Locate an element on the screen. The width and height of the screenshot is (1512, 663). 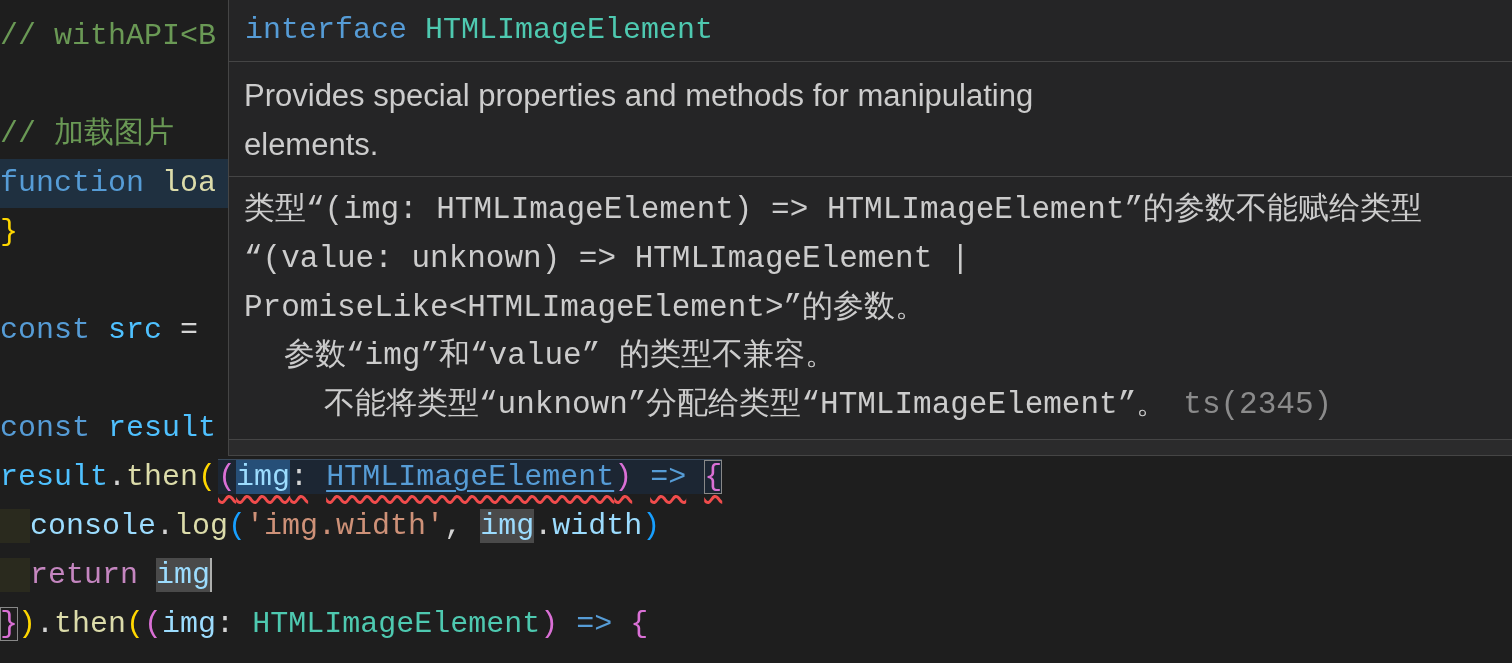
code-line: // 加载图片 is located at coordinates (87, 134).